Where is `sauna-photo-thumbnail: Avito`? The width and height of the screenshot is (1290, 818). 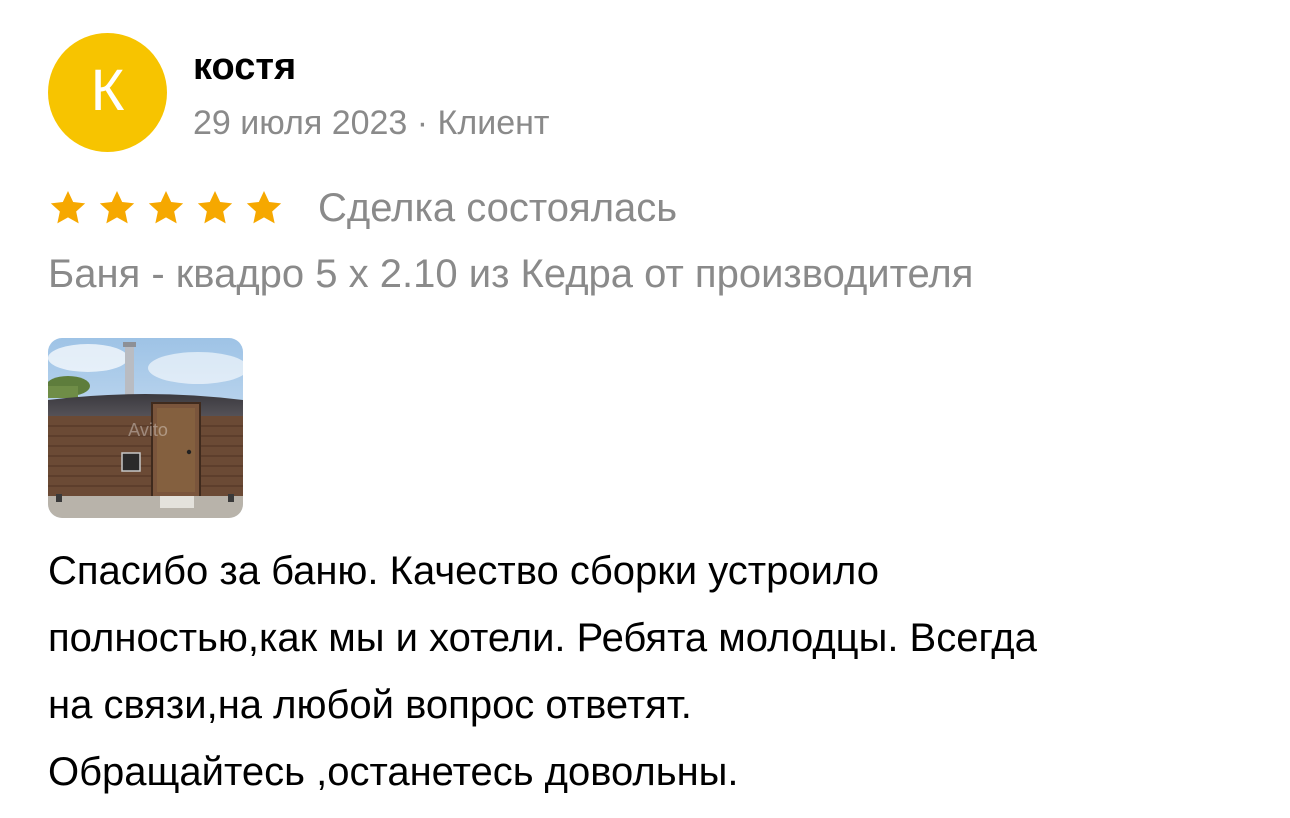 sauna-photo-thumbnail: Avito is located at coordinates (145, 428).